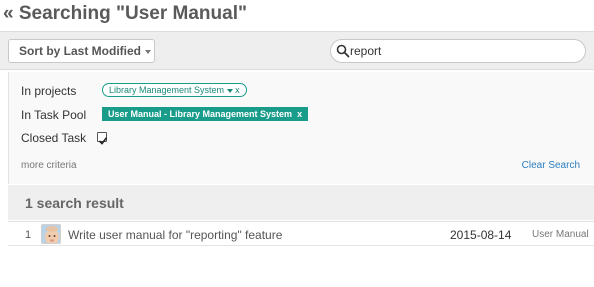 The image size is (594, 287). Describe the element at coordinates (74, 203) in the screenshot. I see `results-count: 1 search result` at that location.